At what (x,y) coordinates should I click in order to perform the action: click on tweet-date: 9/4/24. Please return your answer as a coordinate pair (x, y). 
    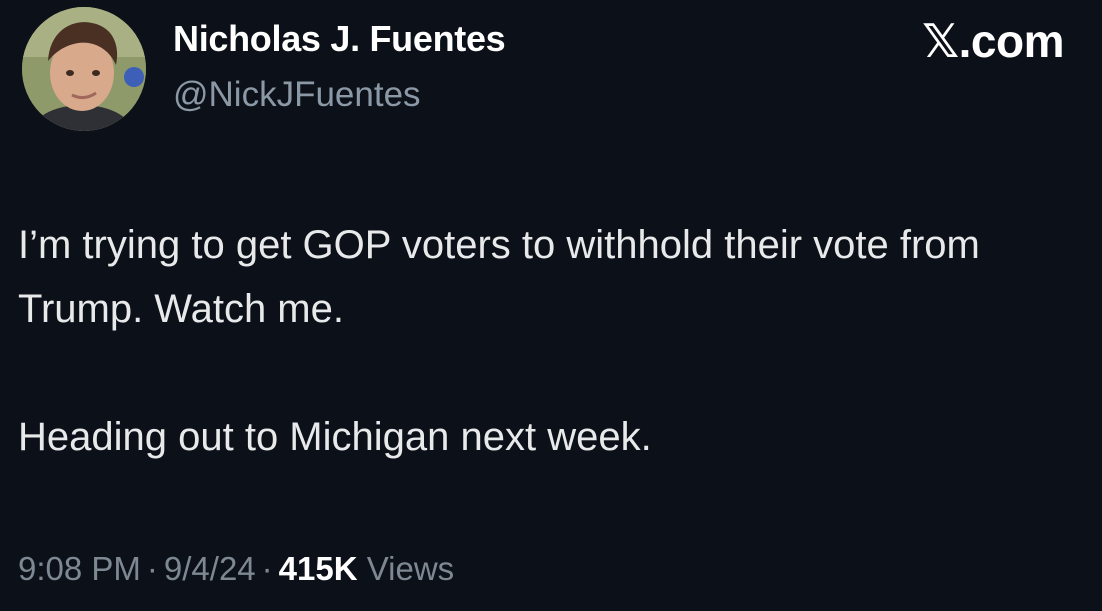
    Looking at the image, I should click on (210, 568).